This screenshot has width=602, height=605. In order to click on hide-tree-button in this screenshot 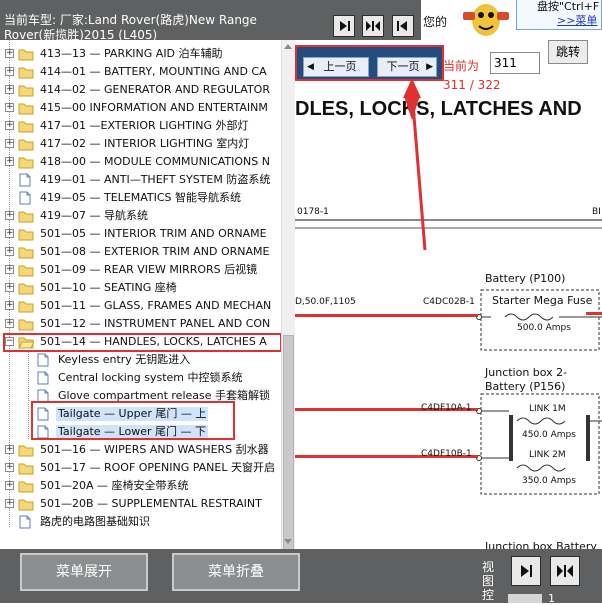, I will do `click(403, 26)`.